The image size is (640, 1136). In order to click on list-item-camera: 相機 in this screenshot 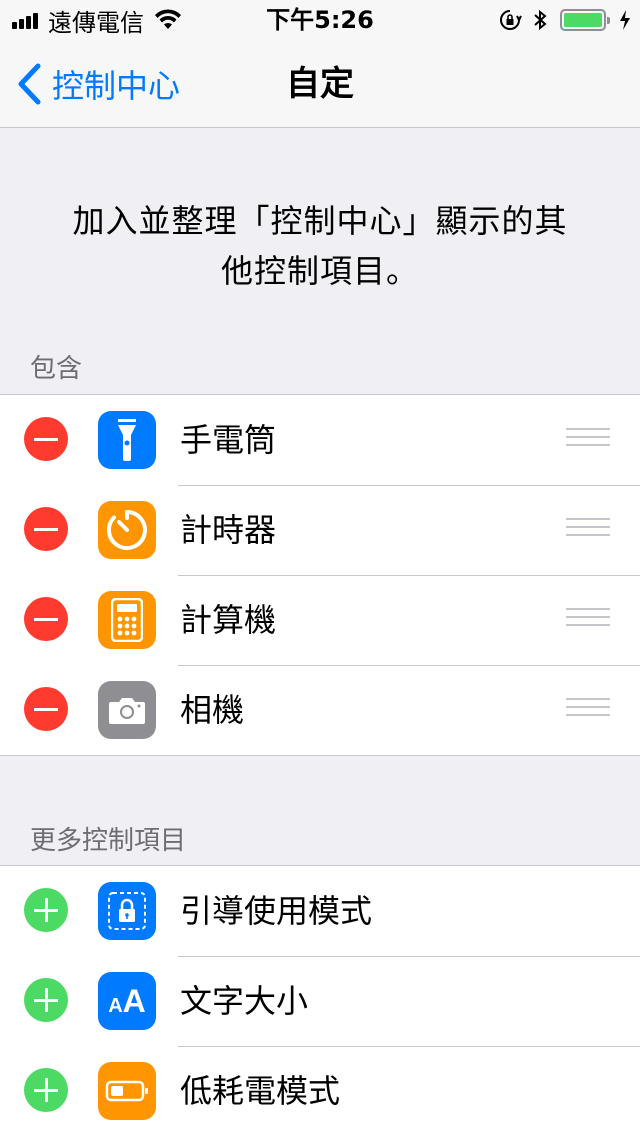, I will do `click(320, 710)`.